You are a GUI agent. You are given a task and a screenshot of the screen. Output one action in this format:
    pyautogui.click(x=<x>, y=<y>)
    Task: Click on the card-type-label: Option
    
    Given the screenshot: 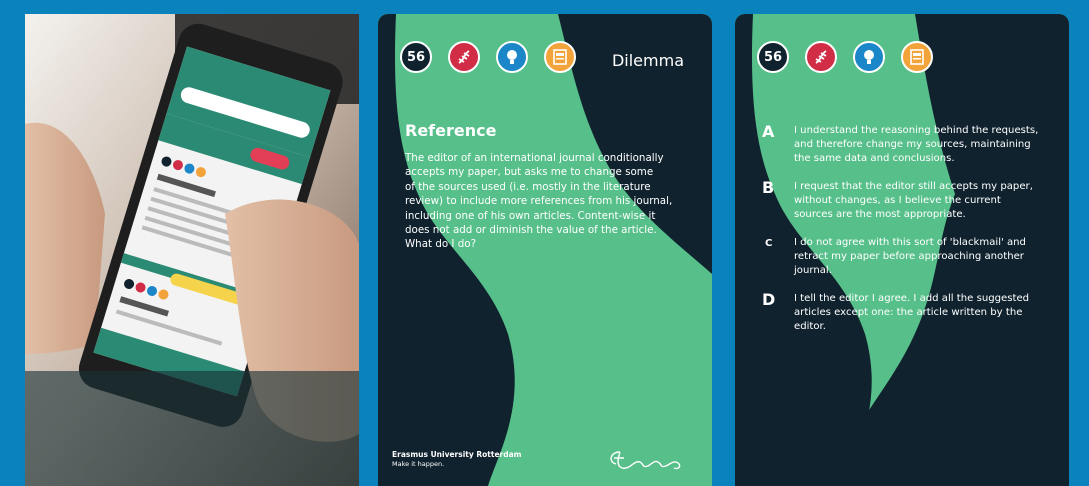 What is the action you would take?
    pyautogui.click(x=1014, y=60)
    